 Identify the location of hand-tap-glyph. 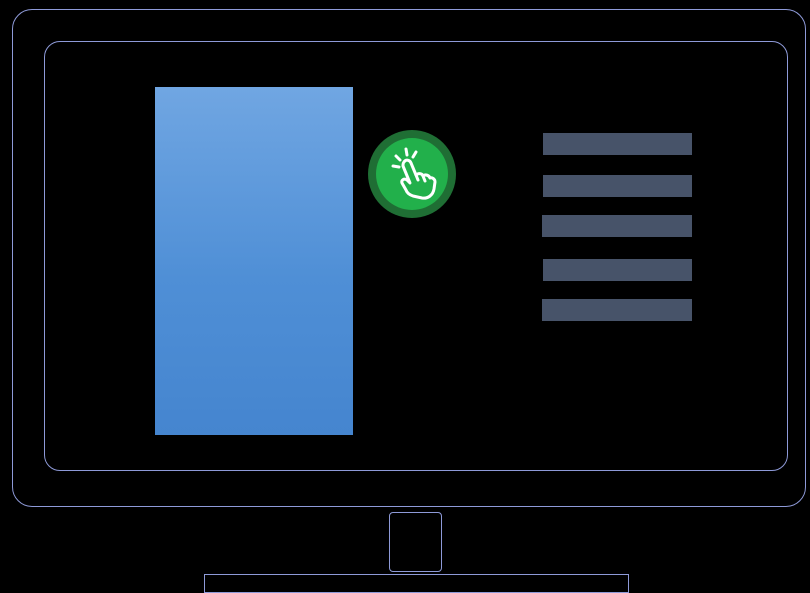
(414, 173).